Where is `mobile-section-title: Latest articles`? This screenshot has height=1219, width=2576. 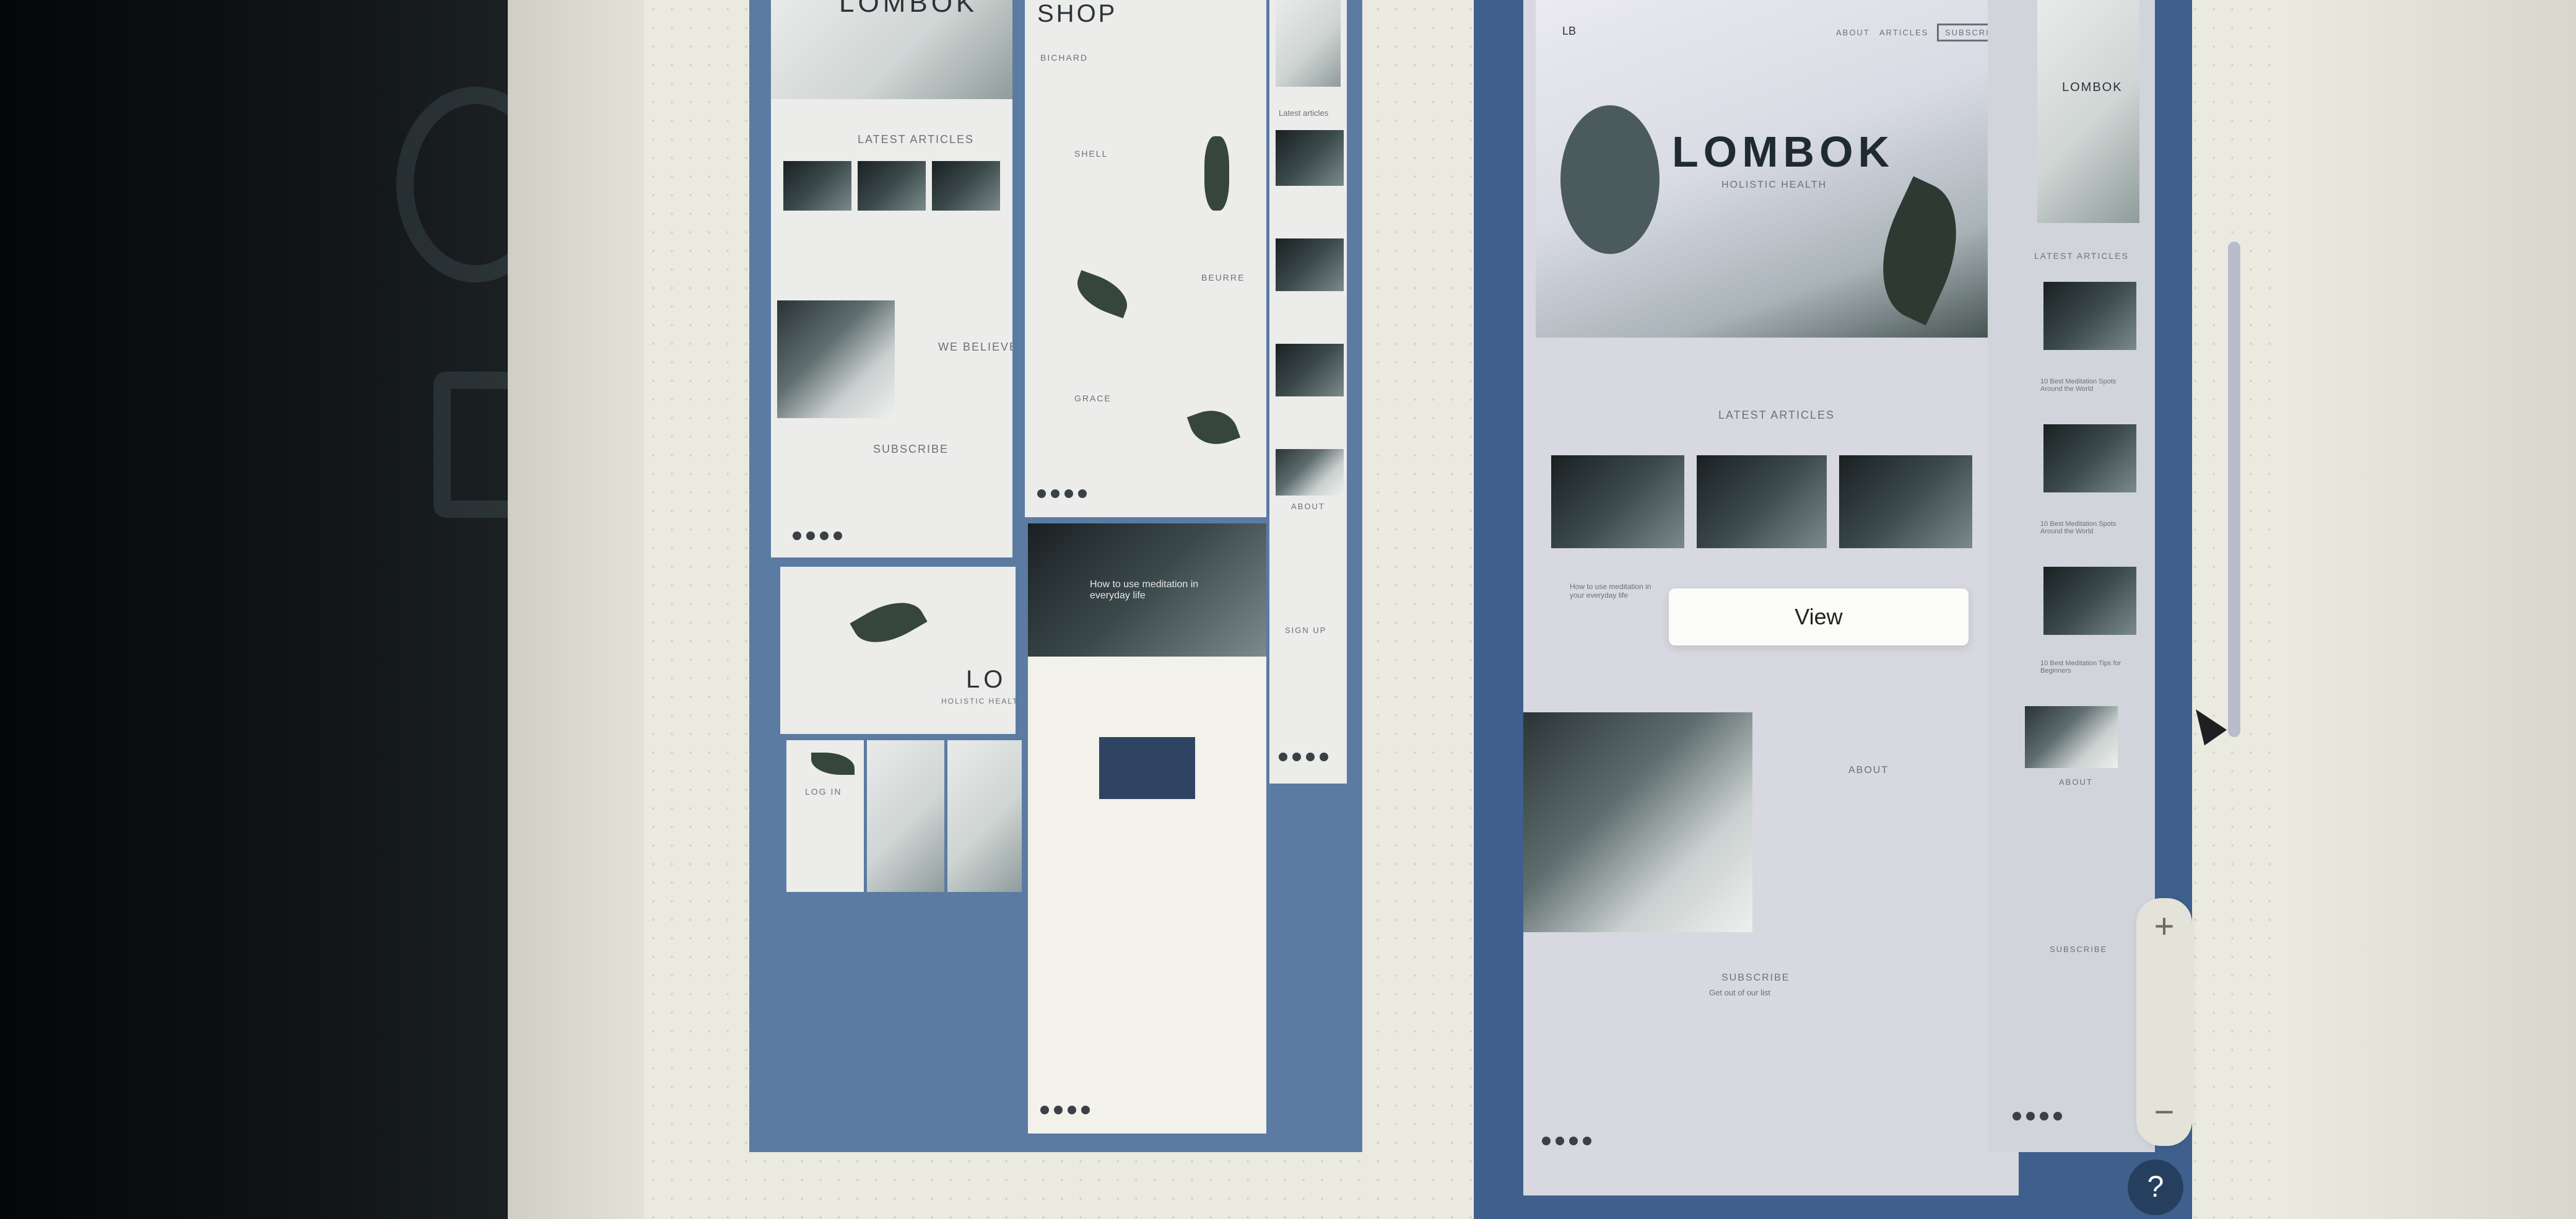 mobile-section-title: Latest articles is located at coordinates (1304, 113).